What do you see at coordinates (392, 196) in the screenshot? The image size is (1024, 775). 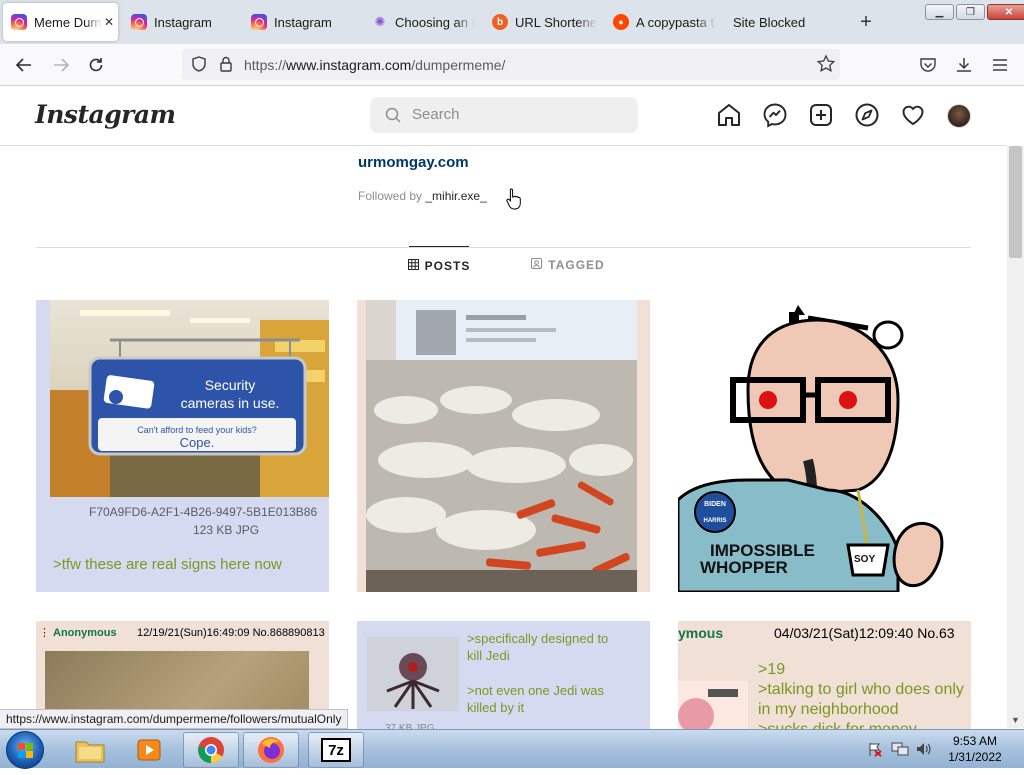 I see `followed-by-prefix: Followed by` at bounding box center [392, 196].